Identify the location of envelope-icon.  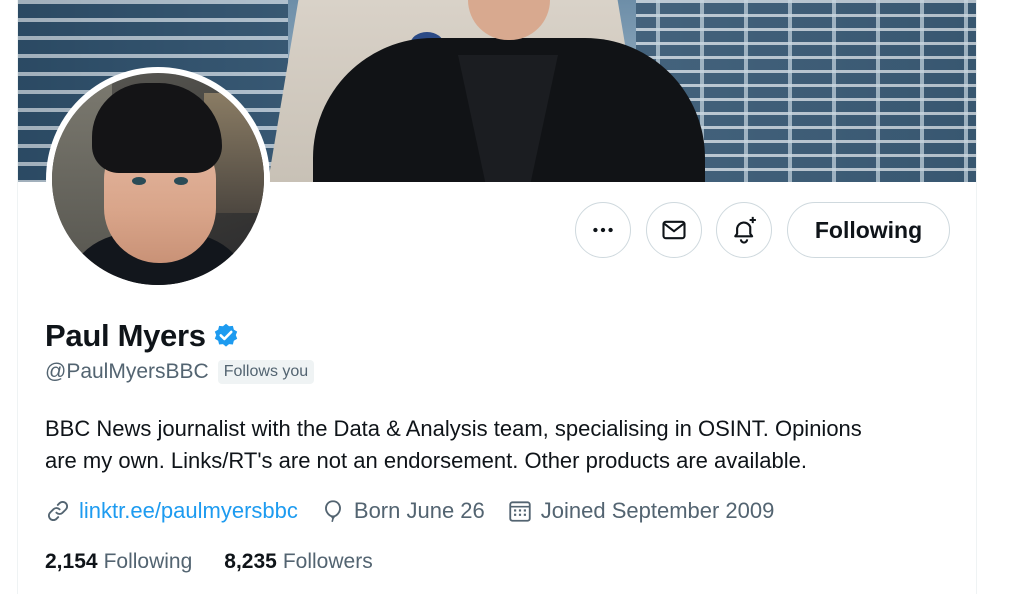
(674, 230).